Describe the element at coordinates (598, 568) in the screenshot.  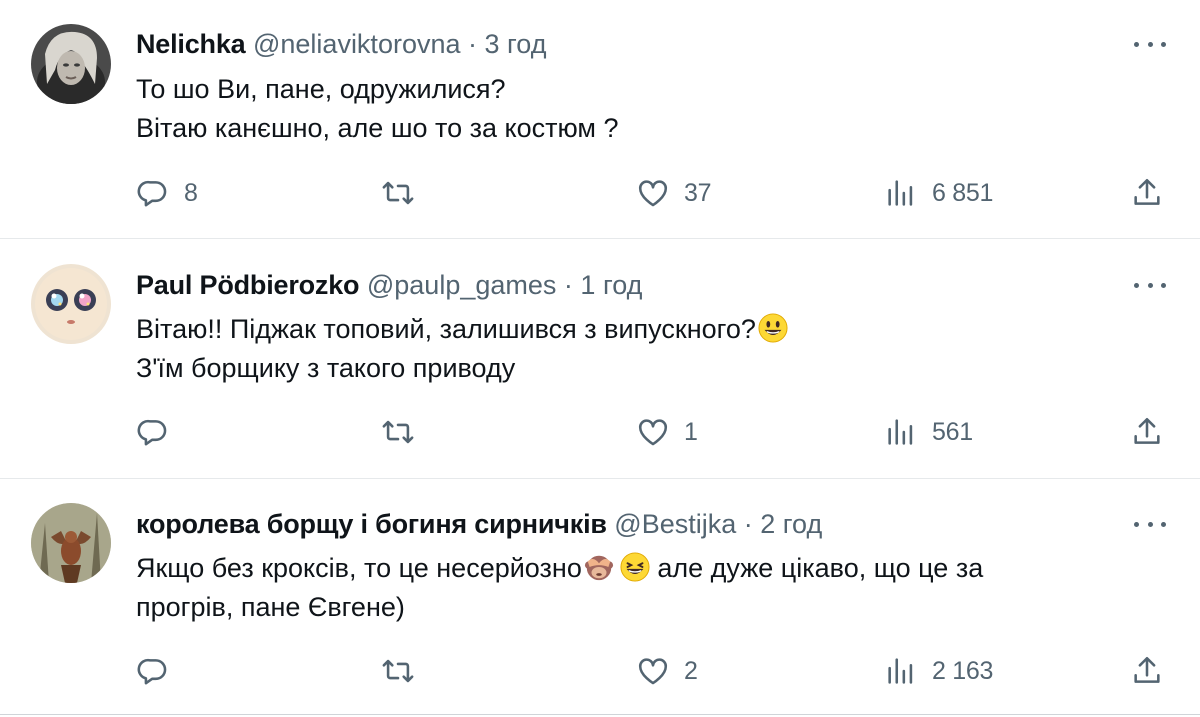
I see `see-no-evil-monkey-emoji` at that location.